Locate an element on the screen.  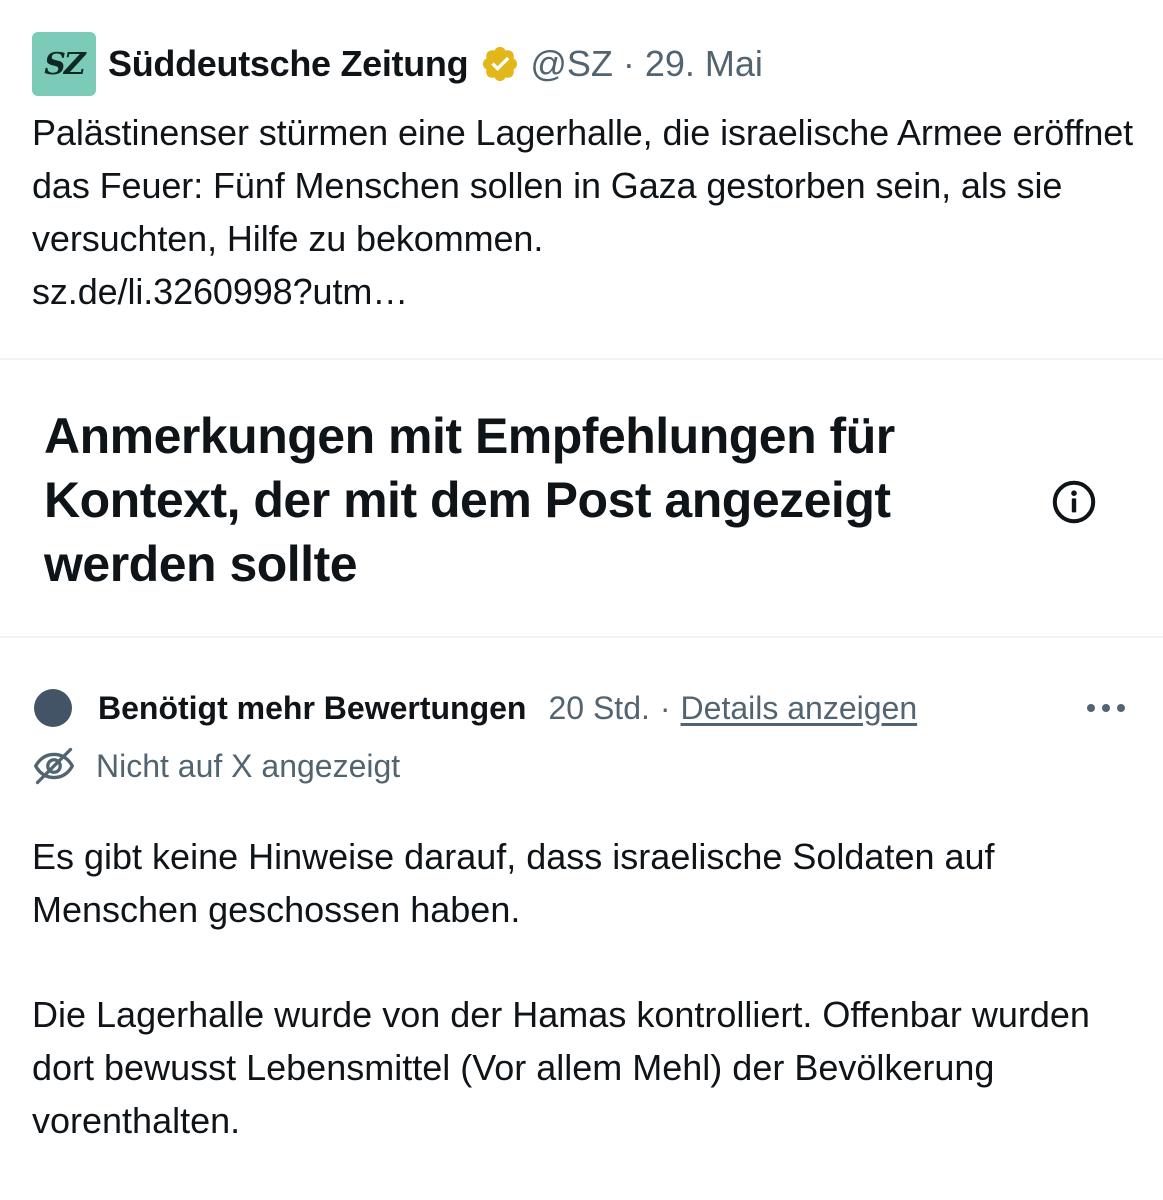
note-time: 20 Std. is located at coordinates (599, 707).